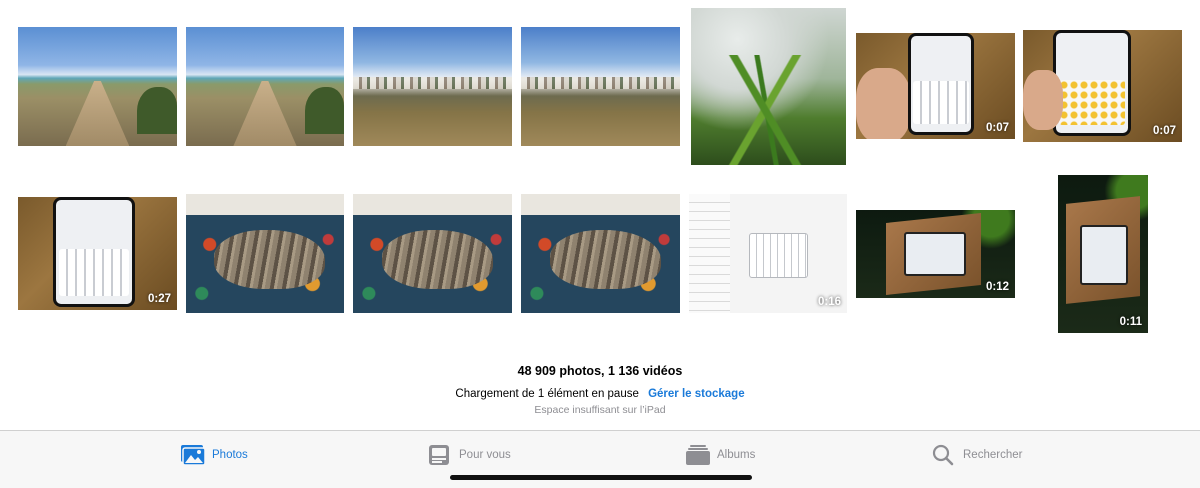 The height and width of the screenshot is (488, 1200). I want to click on video-thumbnail: 0:11, so click(1103, 254).